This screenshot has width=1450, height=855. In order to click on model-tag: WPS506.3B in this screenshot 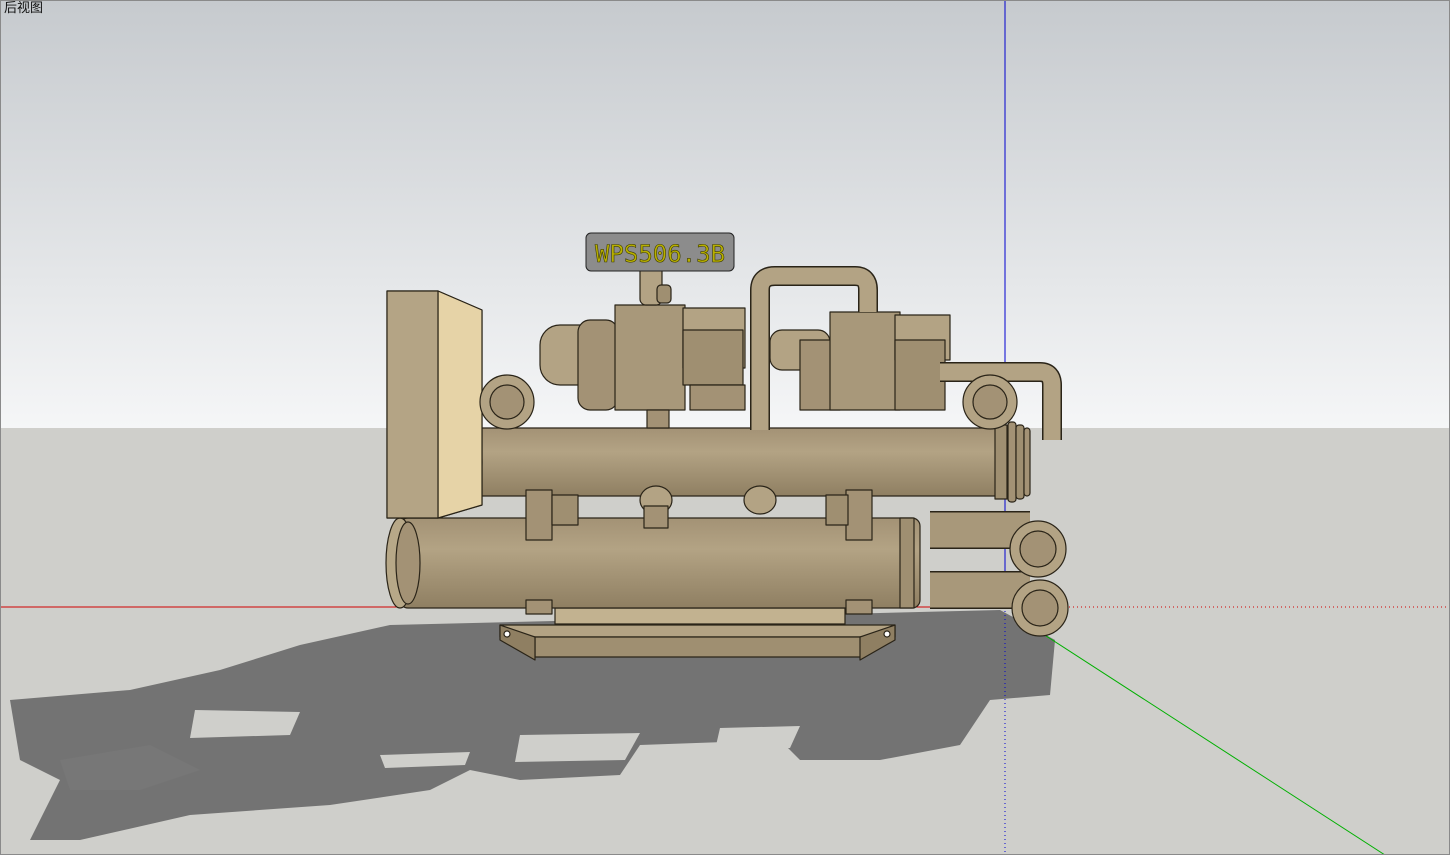, I will do `click(660, 252)`.